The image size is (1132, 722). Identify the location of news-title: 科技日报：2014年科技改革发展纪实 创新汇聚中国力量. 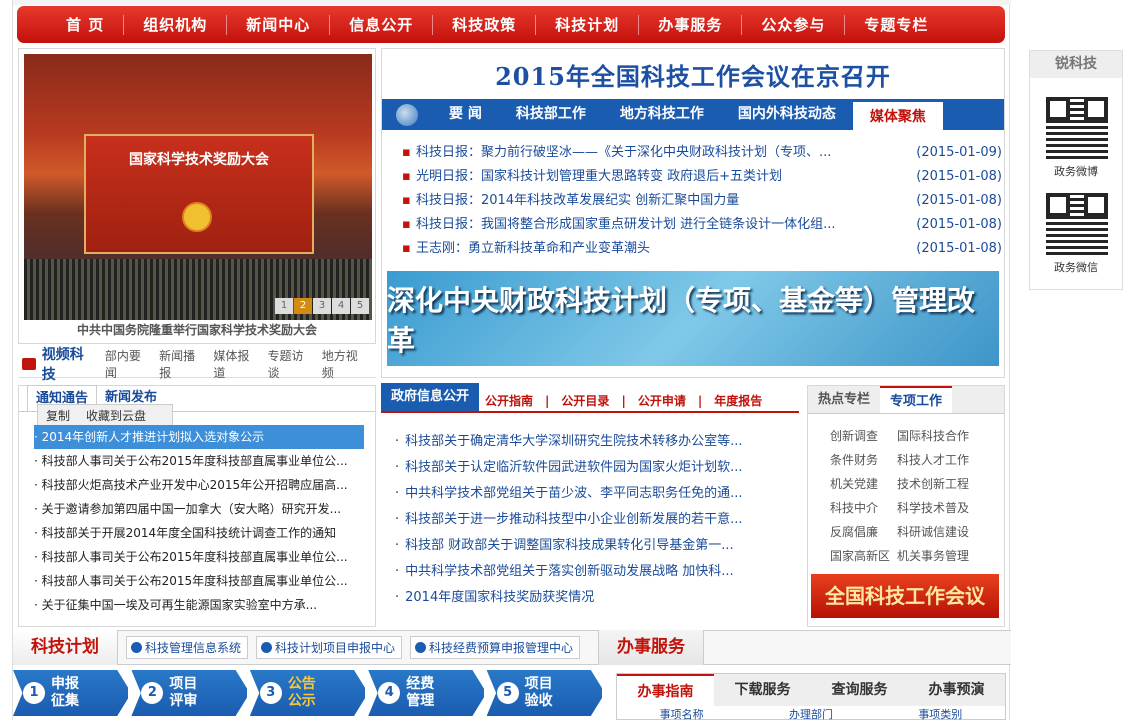
(666, 201).